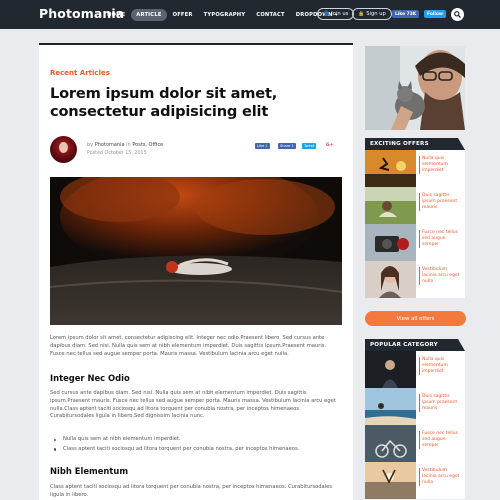 The image size is (500, 500). I want to click on join-us-button: 👤 Join us, so click(336, 14).